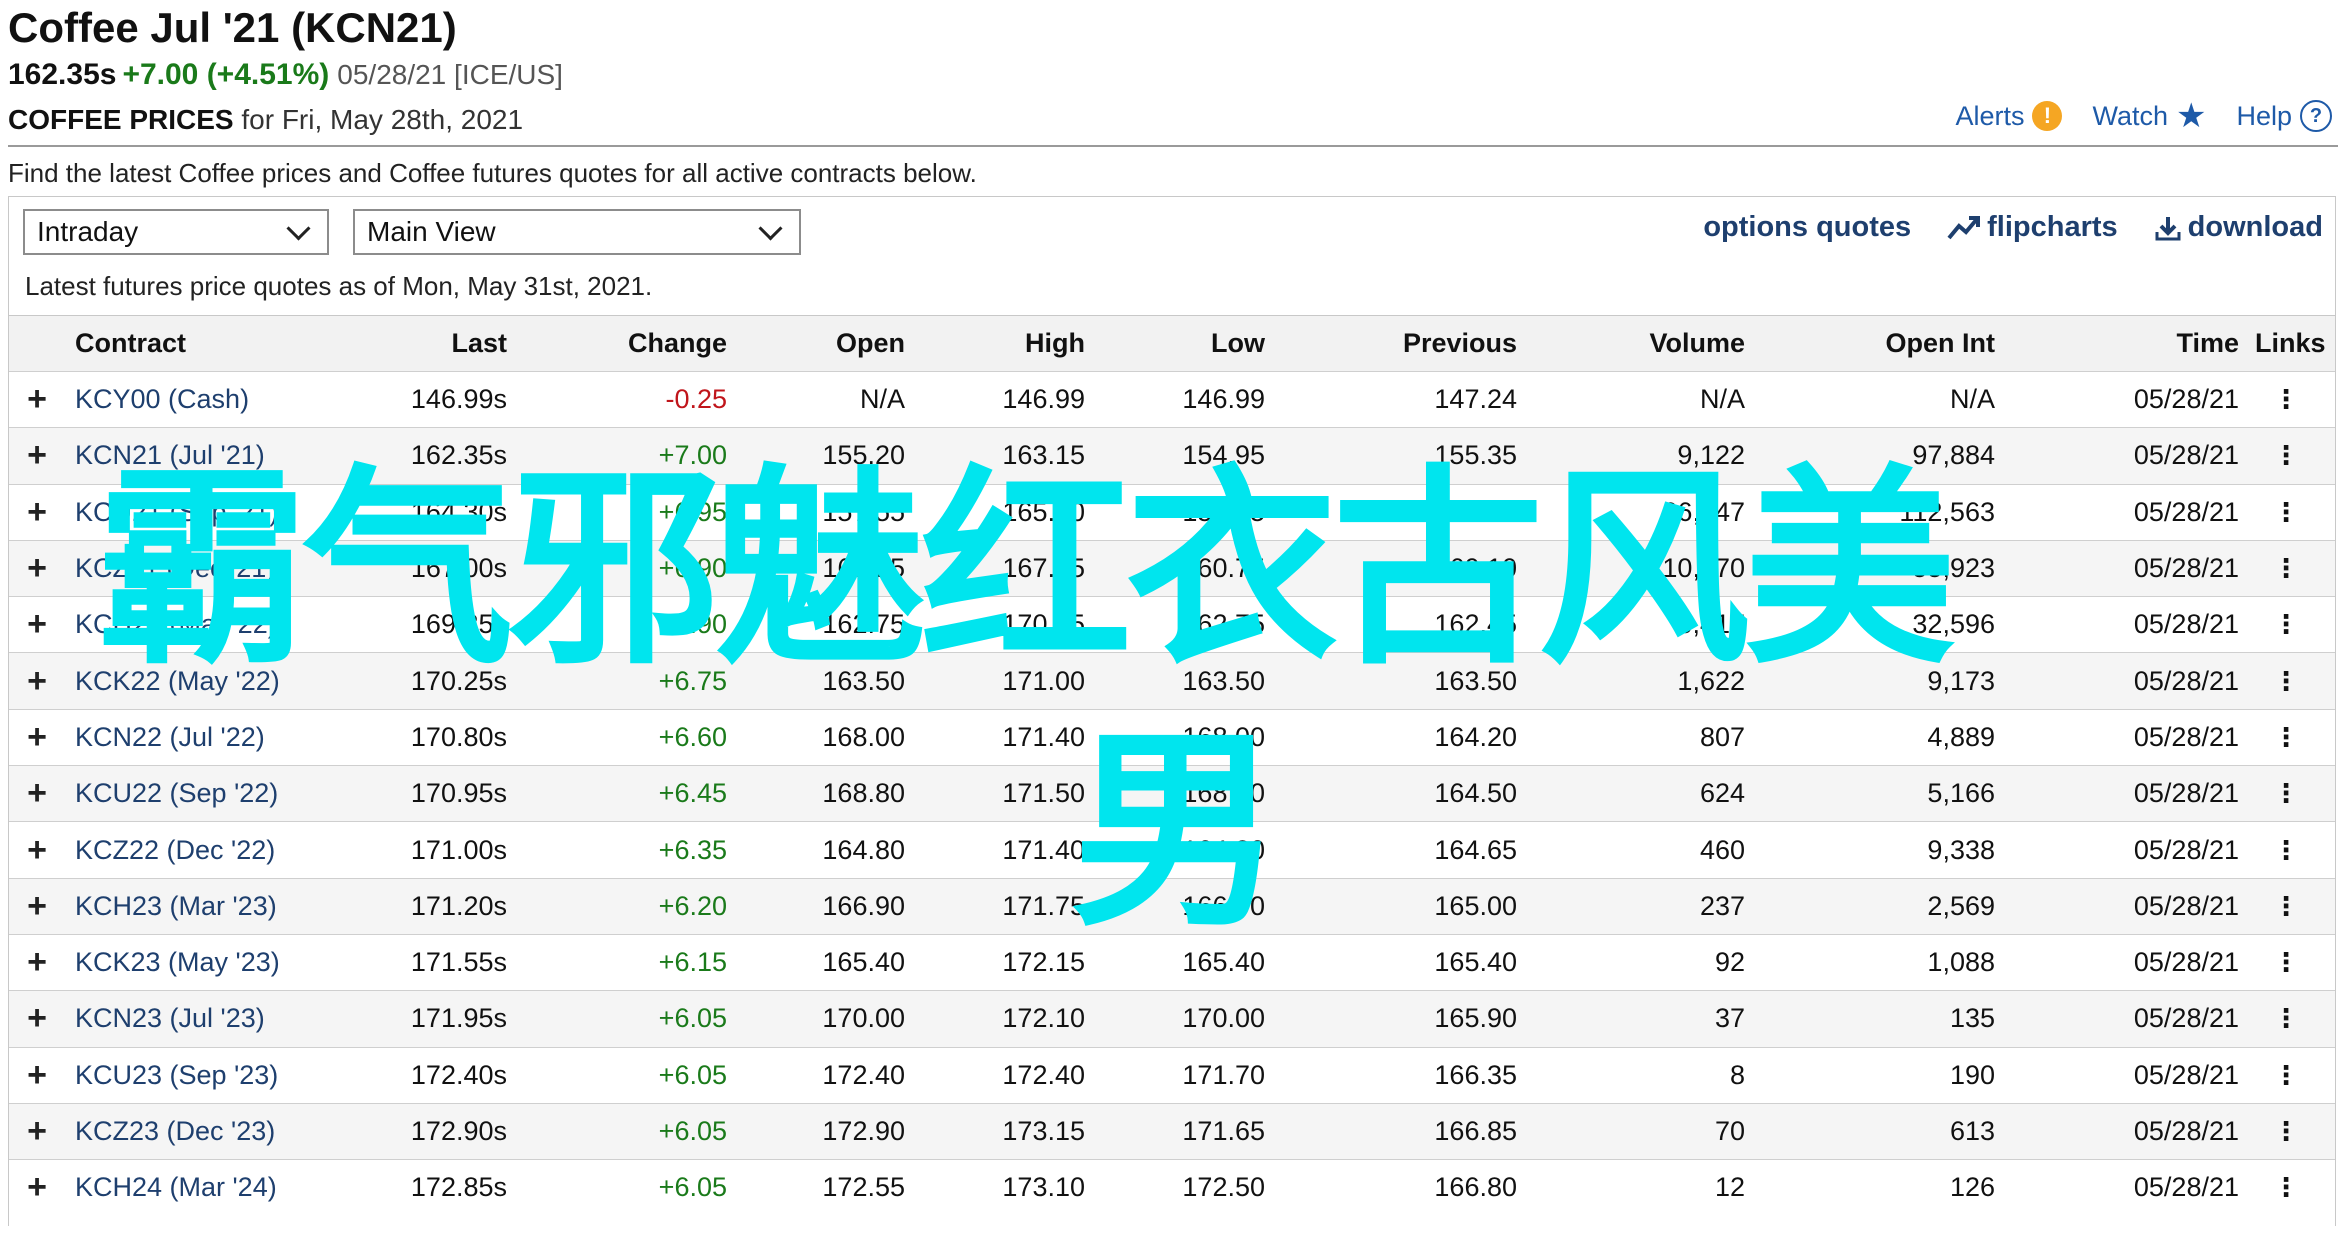 The height and width of the screenshot is (1238, 2346). Describe the element at coordinates (2032, 227) in the screenshot. I see `flipcharts-link: flipcharts` at that location.